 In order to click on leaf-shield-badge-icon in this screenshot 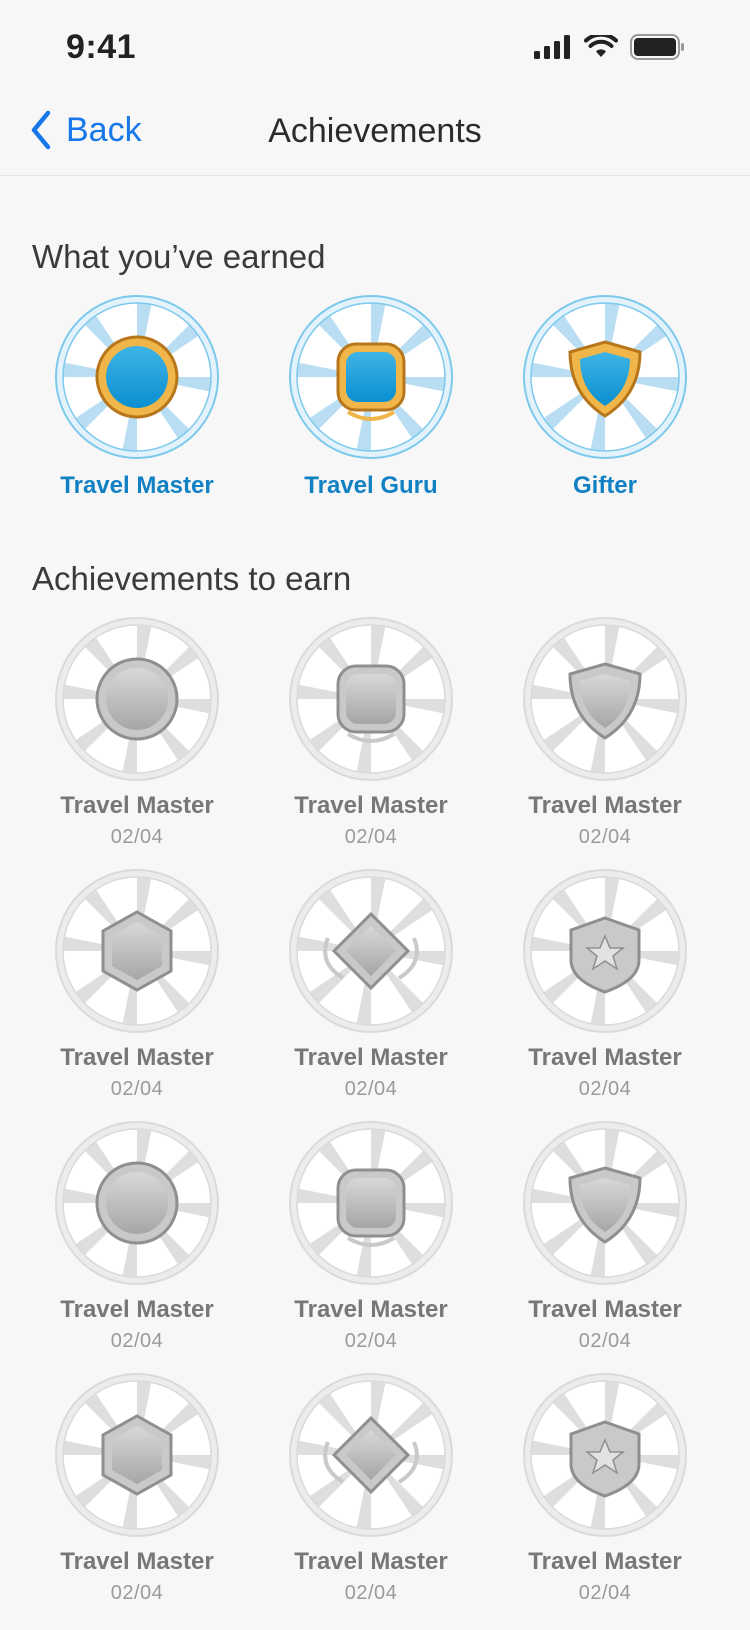, I will do `click(371, 1455)`.